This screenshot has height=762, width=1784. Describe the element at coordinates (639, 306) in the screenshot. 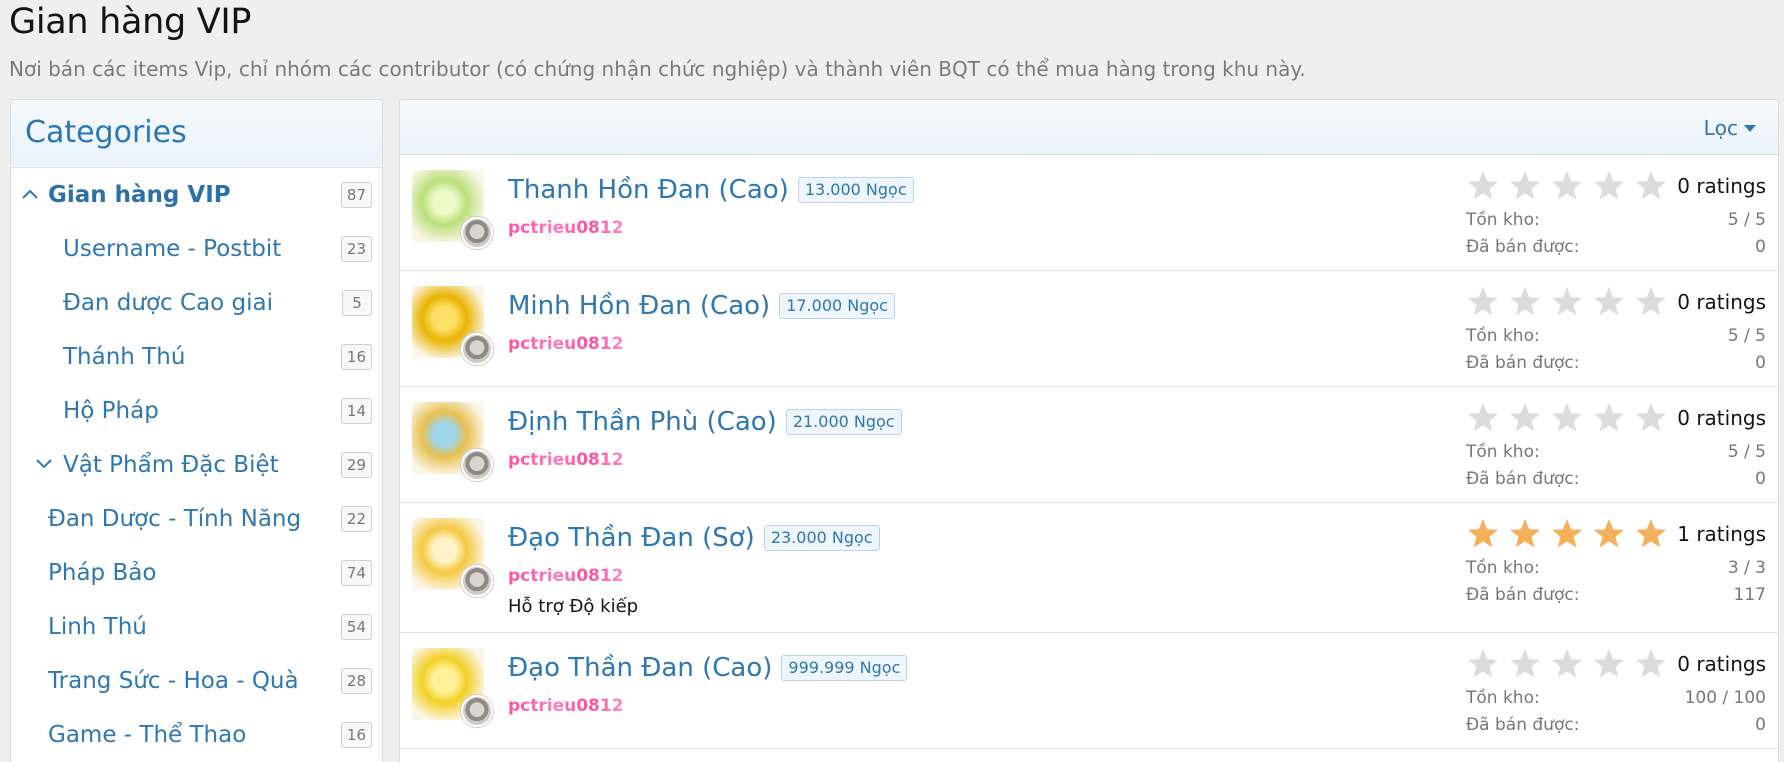

I see `product-name-link: Minh Hồn Đan (Cao)` at that location.